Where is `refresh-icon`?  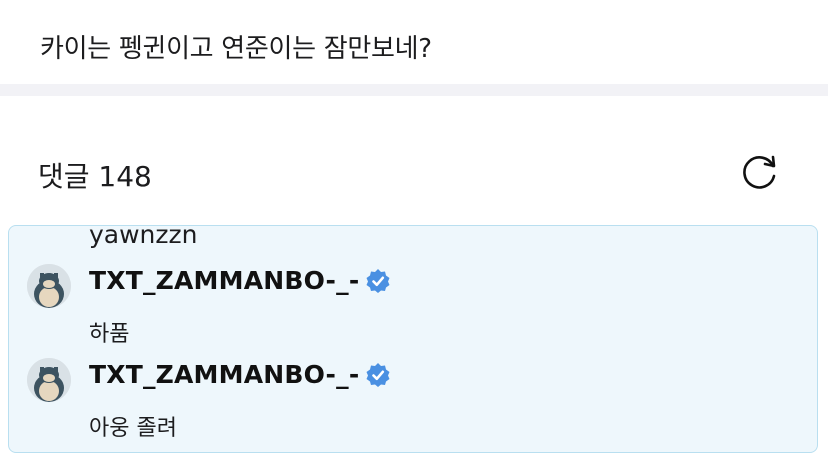 refresh-icon is located at coordinates (759, 172).